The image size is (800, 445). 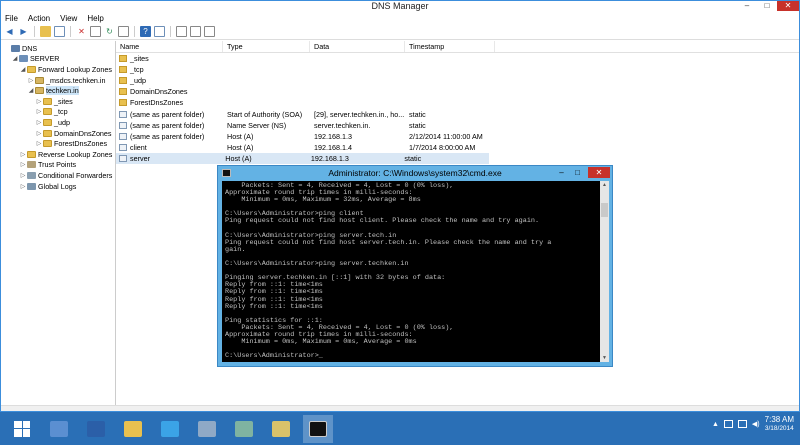 I want to click on network-icon, so click(x=742, y=424).